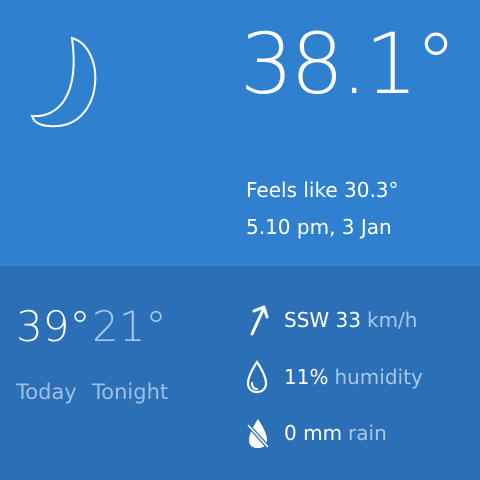 The image size is (480, 480). Describe the element at coordinates (313, 433) in the screenshot. I see `rain-value: 0 mm` at that location.